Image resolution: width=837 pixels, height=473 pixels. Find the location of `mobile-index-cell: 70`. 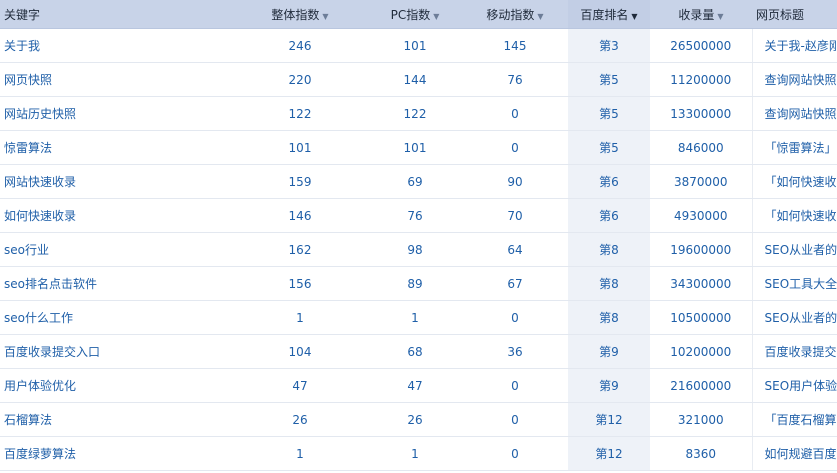

mobile-index-cell: 70 is located at coordinates (515, 215).